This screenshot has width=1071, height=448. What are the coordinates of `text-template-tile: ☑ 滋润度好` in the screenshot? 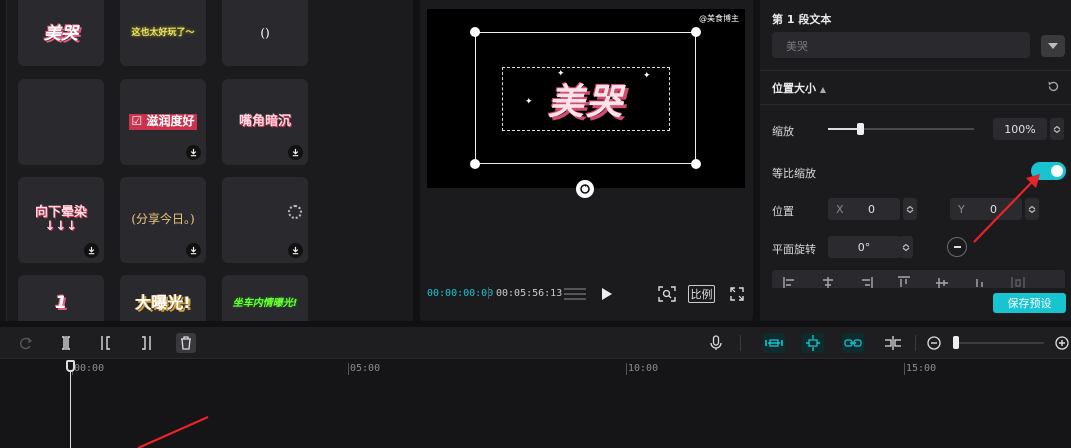 It's located at (163, 122).